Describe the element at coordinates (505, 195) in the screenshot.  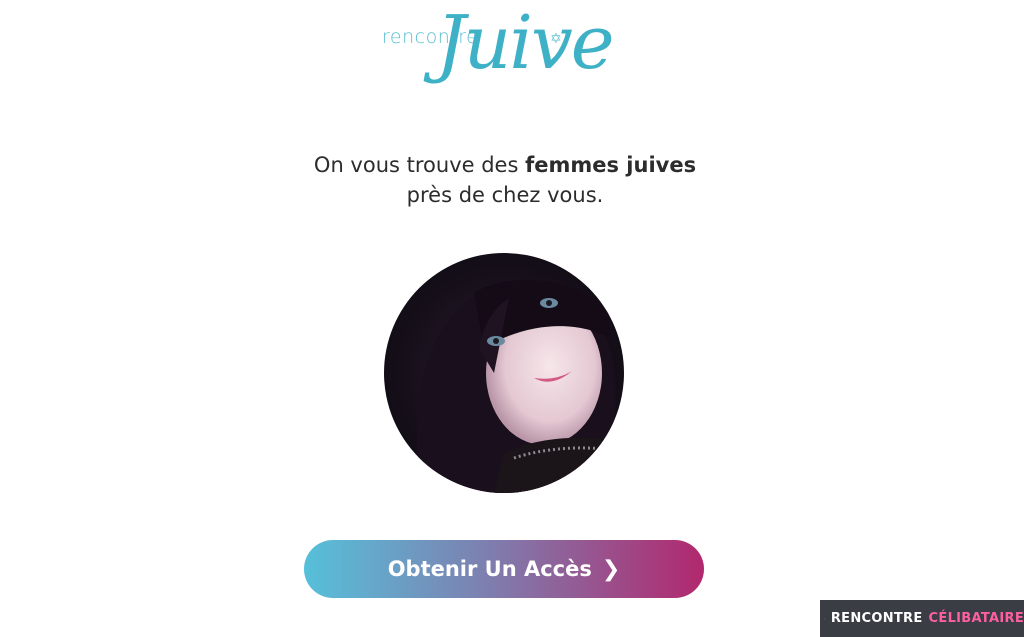
I see `headline-line-2: près de chez vous.` at that location.